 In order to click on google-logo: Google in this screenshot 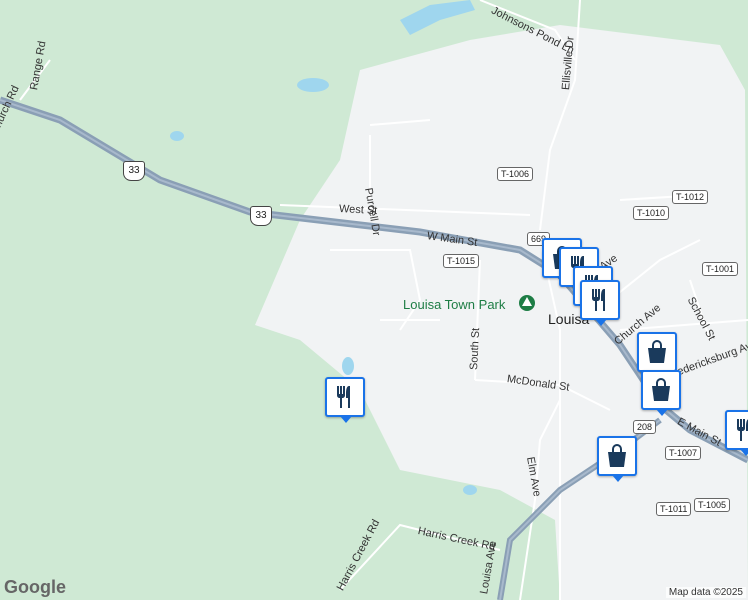, I will do `click(35, 587)`.